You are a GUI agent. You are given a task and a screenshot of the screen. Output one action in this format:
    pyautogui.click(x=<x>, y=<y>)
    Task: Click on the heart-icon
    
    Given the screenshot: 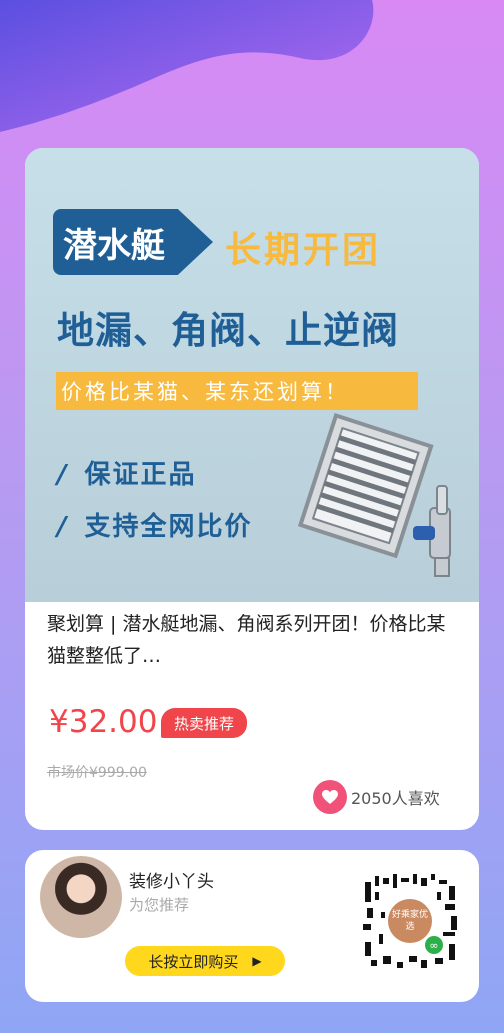 What is the action you would take?
    pyautogui.click(x=330, y=797)
    